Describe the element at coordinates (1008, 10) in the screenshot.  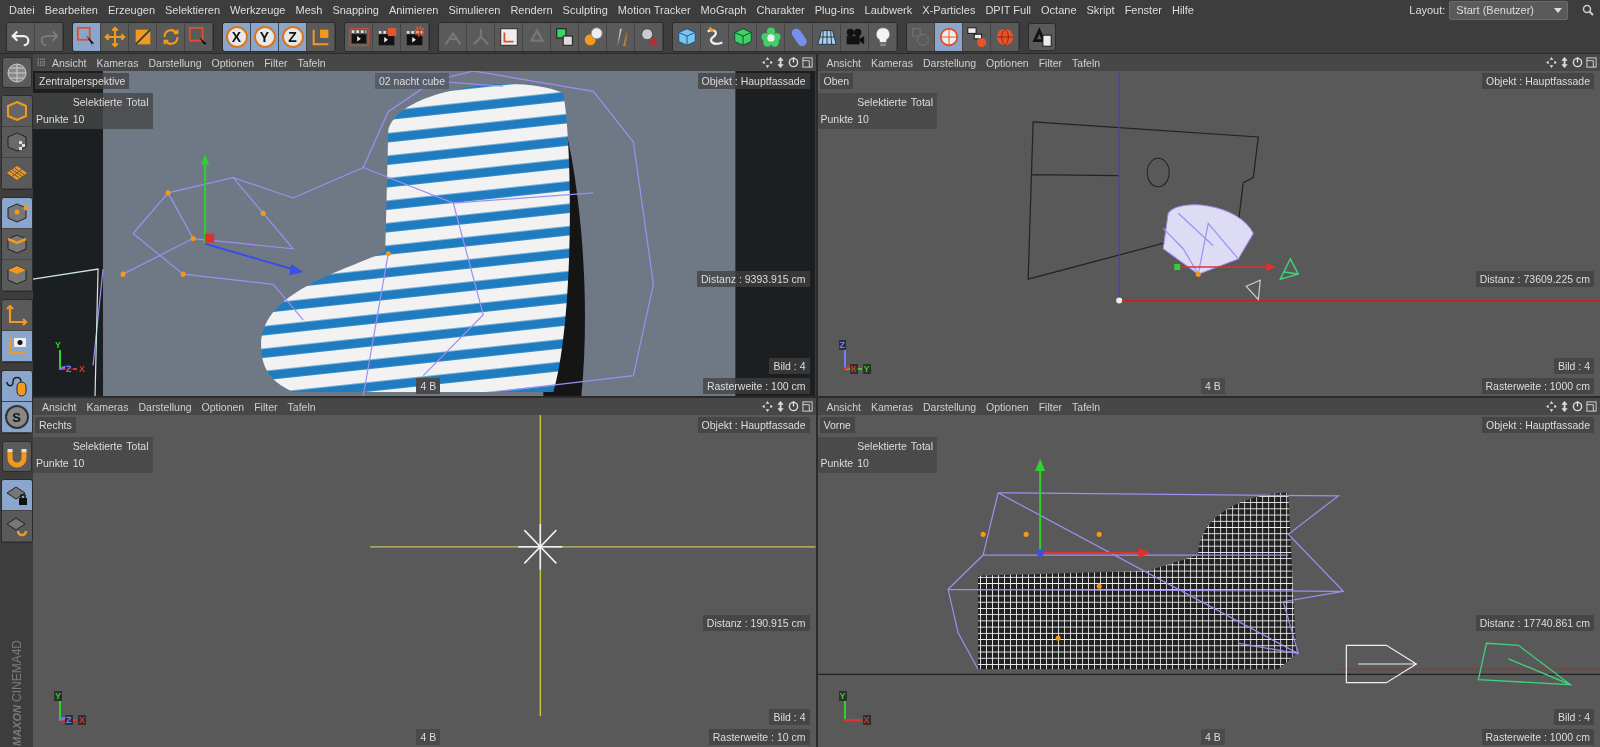
I see `menu-item: DPIT Full` at that location.